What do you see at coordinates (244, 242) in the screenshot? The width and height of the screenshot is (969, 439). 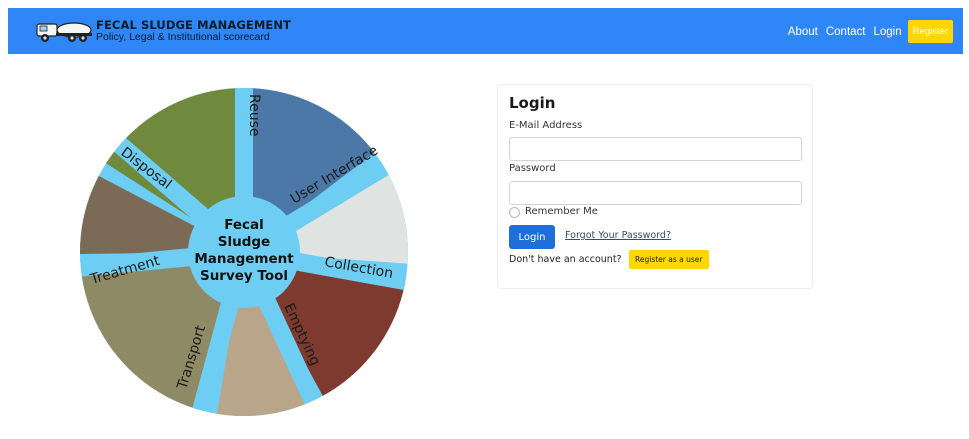 I see `center-line-2: Sludge` at bounding box center [244, 242].